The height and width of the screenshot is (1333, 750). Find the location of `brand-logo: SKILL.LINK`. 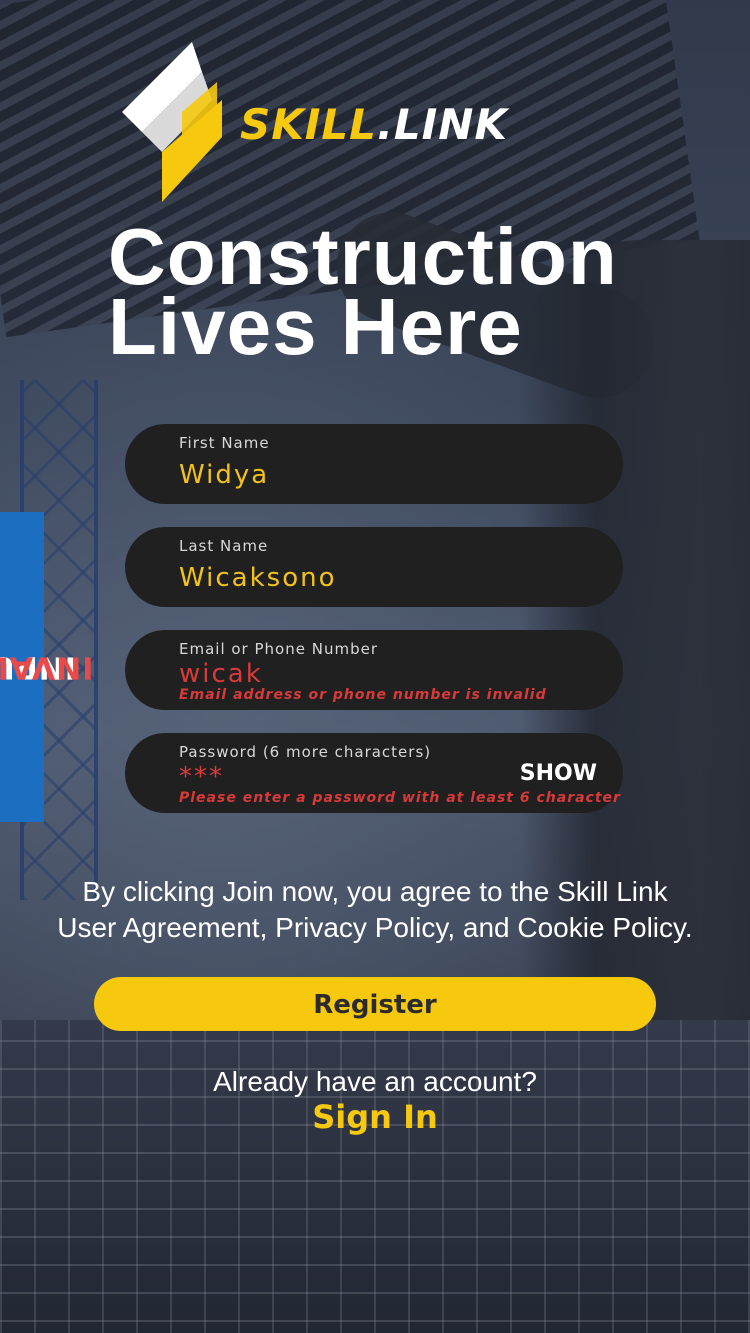

brand-logo: SKILL.LINK is located at coordinates (347, 124).